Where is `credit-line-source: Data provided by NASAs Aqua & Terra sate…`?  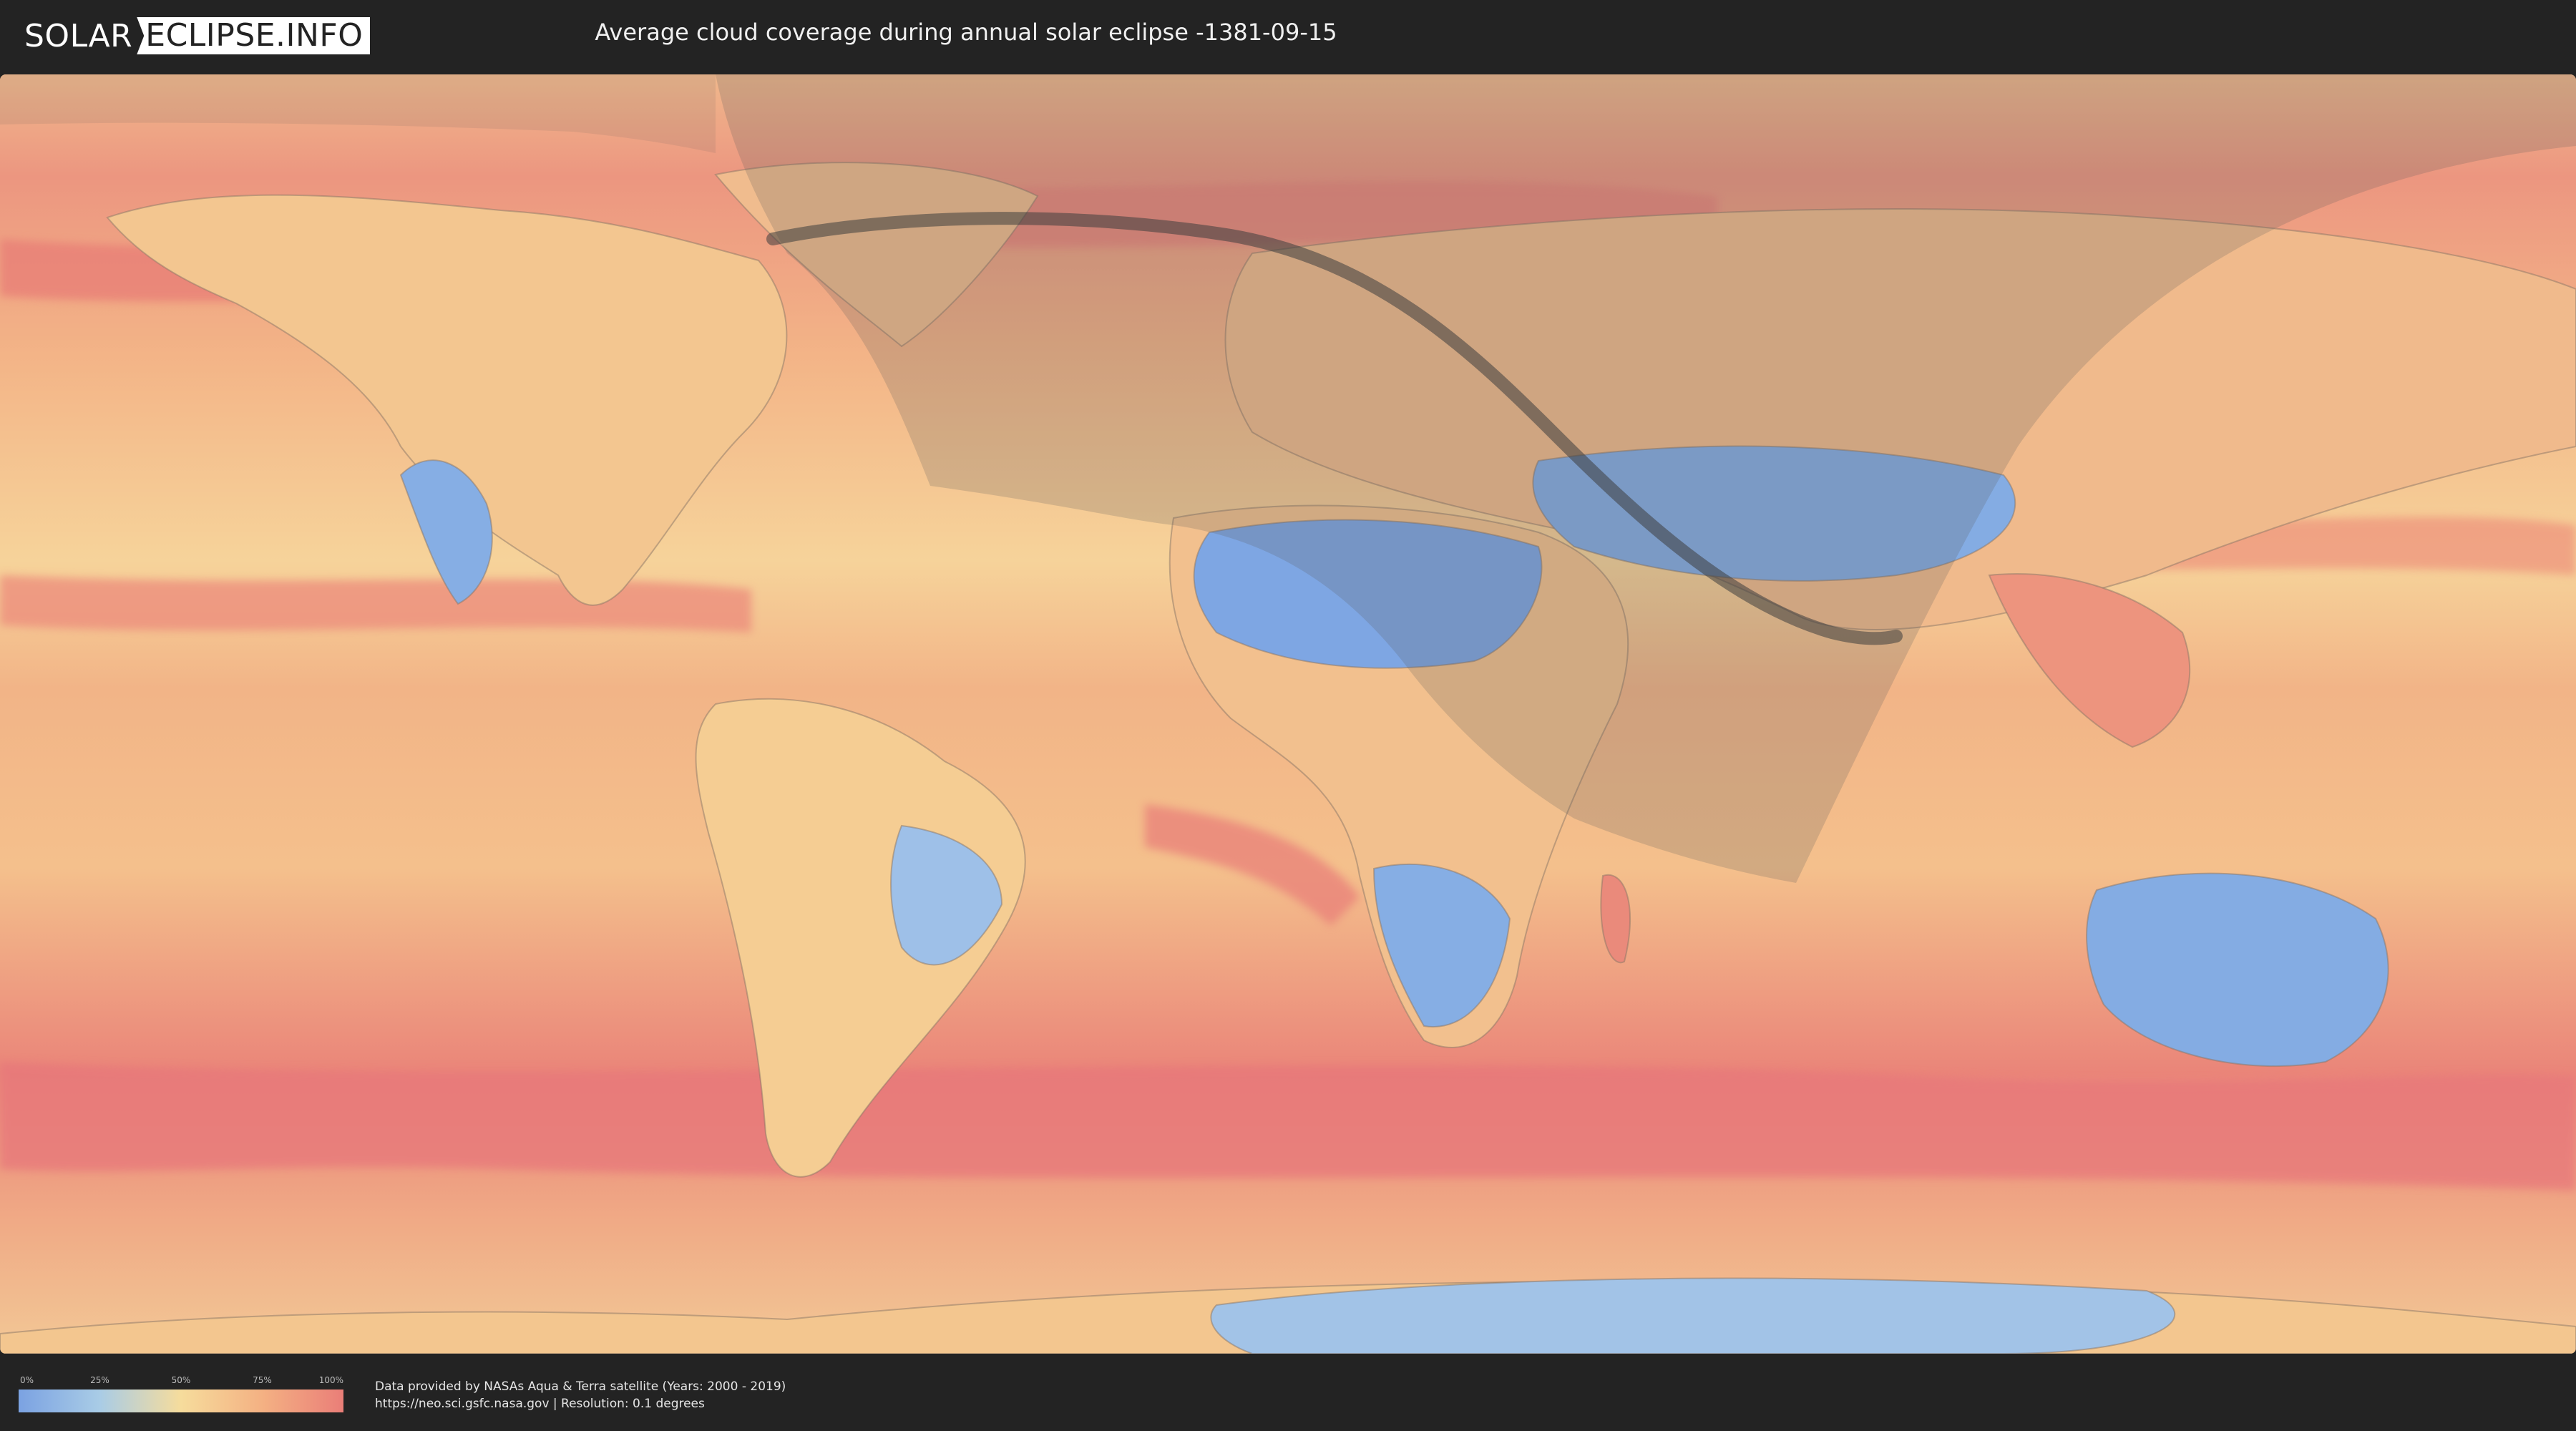
credit-line-source: Data provided by NASAs Aqua & Terra sate… is located at coordinates (580, 1386).